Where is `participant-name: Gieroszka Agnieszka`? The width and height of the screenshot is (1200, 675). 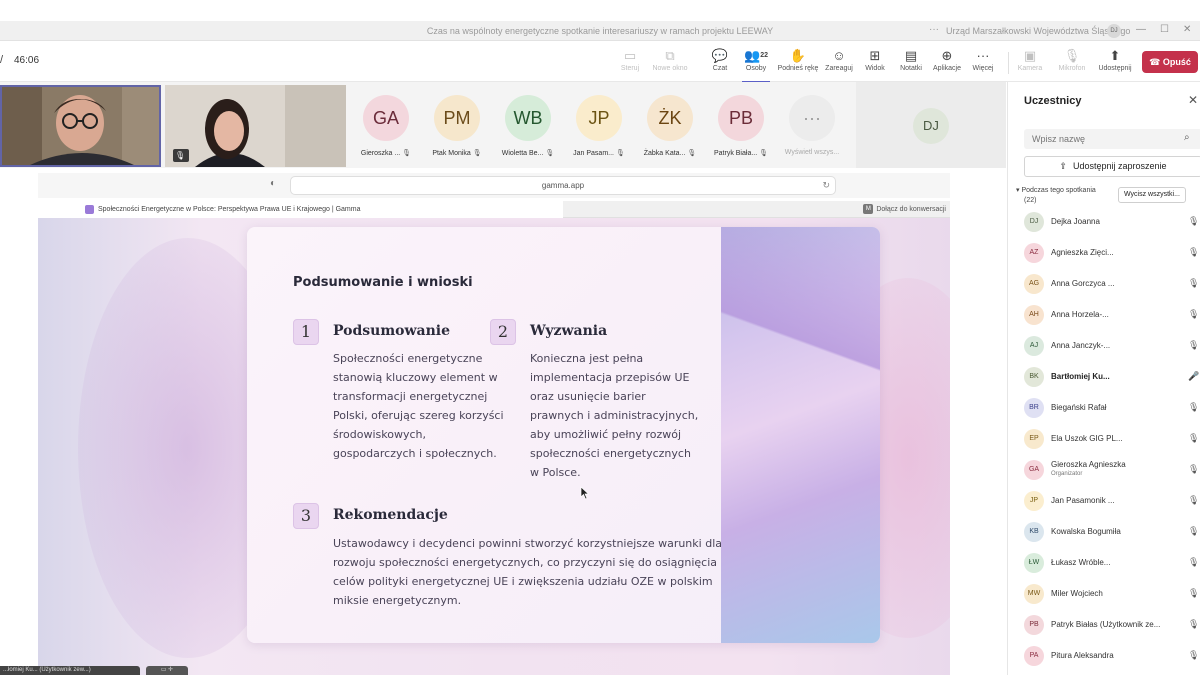
participant-name: Gieroszka Agnieszka is located at coordinates (1088, 464).